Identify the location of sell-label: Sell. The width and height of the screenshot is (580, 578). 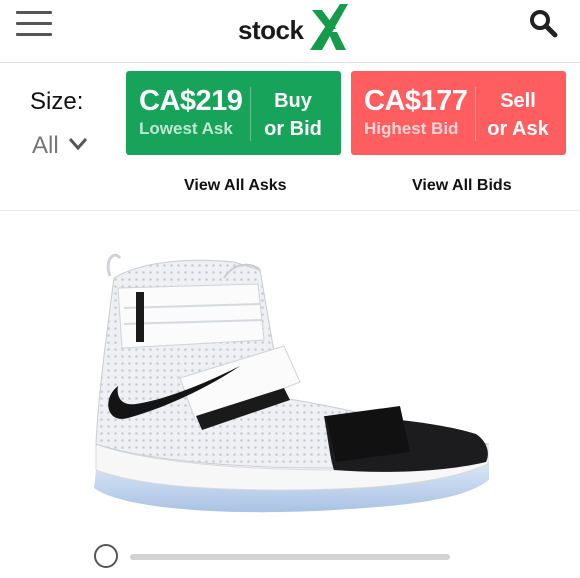
(518, 101).